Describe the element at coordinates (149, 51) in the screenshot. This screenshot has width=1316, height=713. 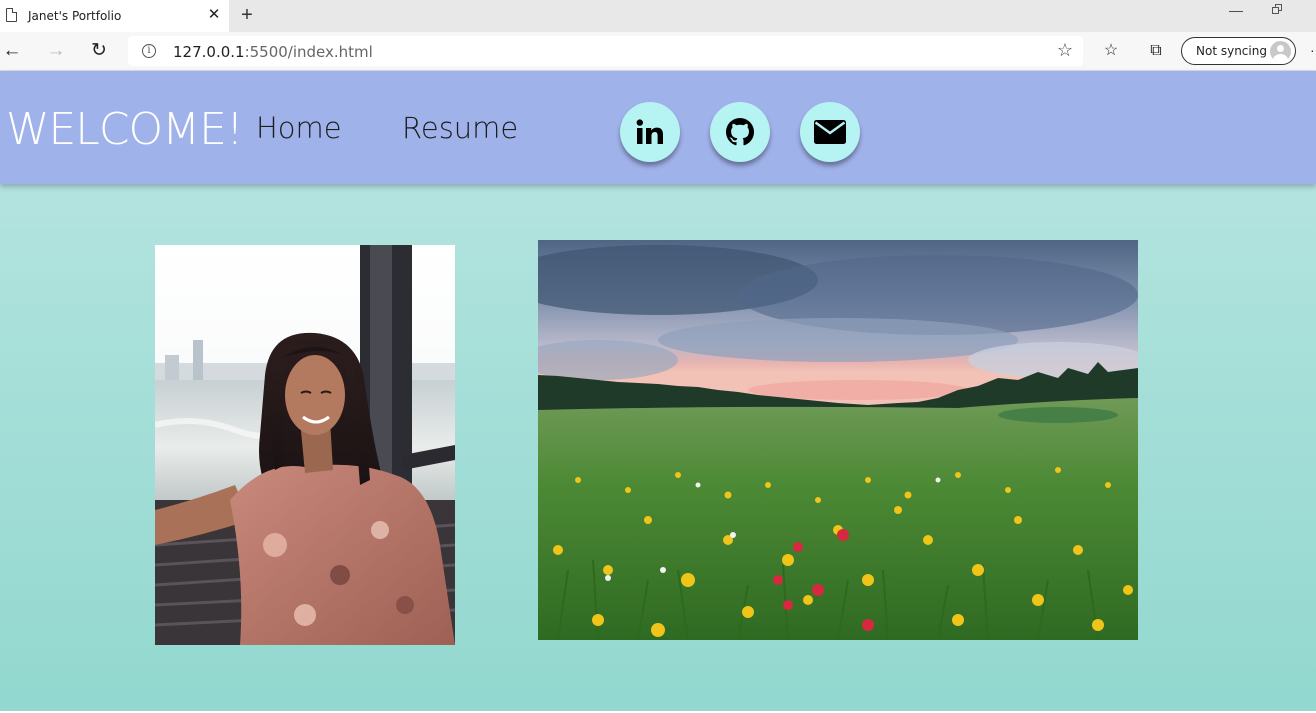
I see `info-icon: i` at that location.